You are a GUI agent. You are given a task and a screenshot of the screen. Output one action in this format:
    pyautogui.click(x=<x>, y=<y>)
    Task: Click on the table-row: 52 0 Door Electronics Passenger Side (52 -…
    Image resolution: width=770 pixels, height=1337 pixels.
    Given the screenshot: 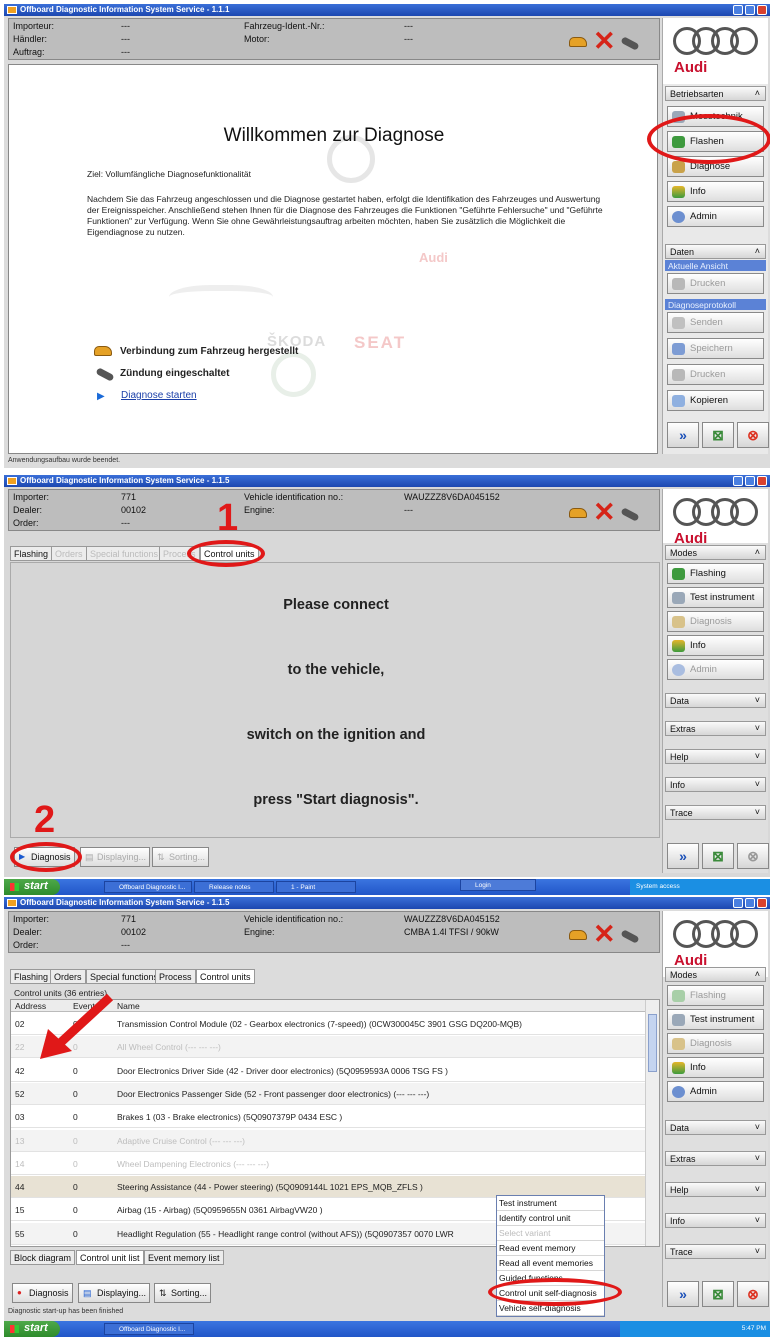 What is the action you would take?
    pyautogui.click(x=328, y=1093)
    